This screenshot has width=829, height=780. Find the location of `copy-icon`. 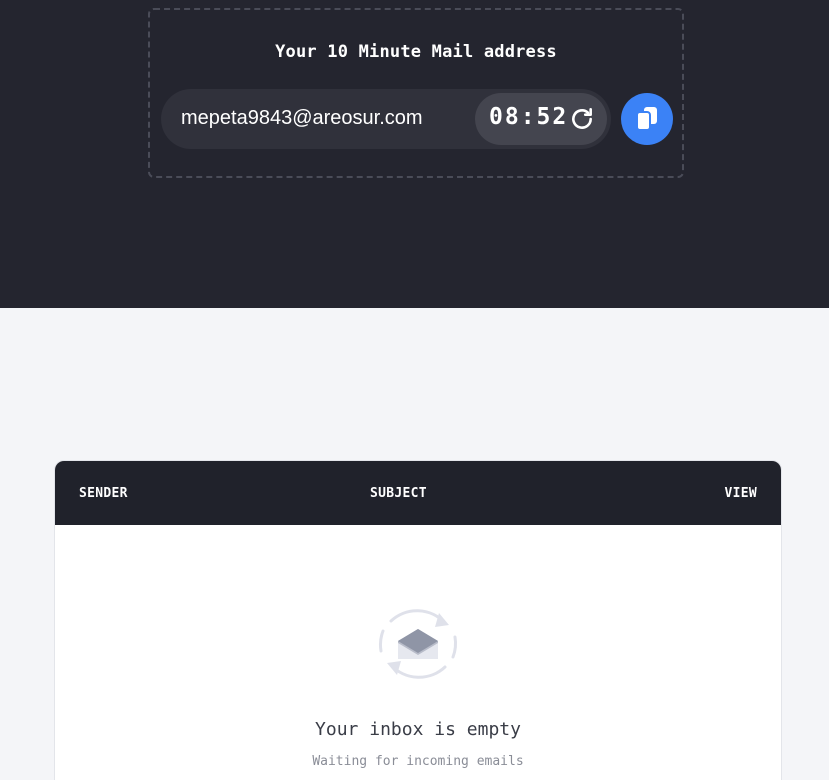

copy-icon is located at coordinates (646, 119).